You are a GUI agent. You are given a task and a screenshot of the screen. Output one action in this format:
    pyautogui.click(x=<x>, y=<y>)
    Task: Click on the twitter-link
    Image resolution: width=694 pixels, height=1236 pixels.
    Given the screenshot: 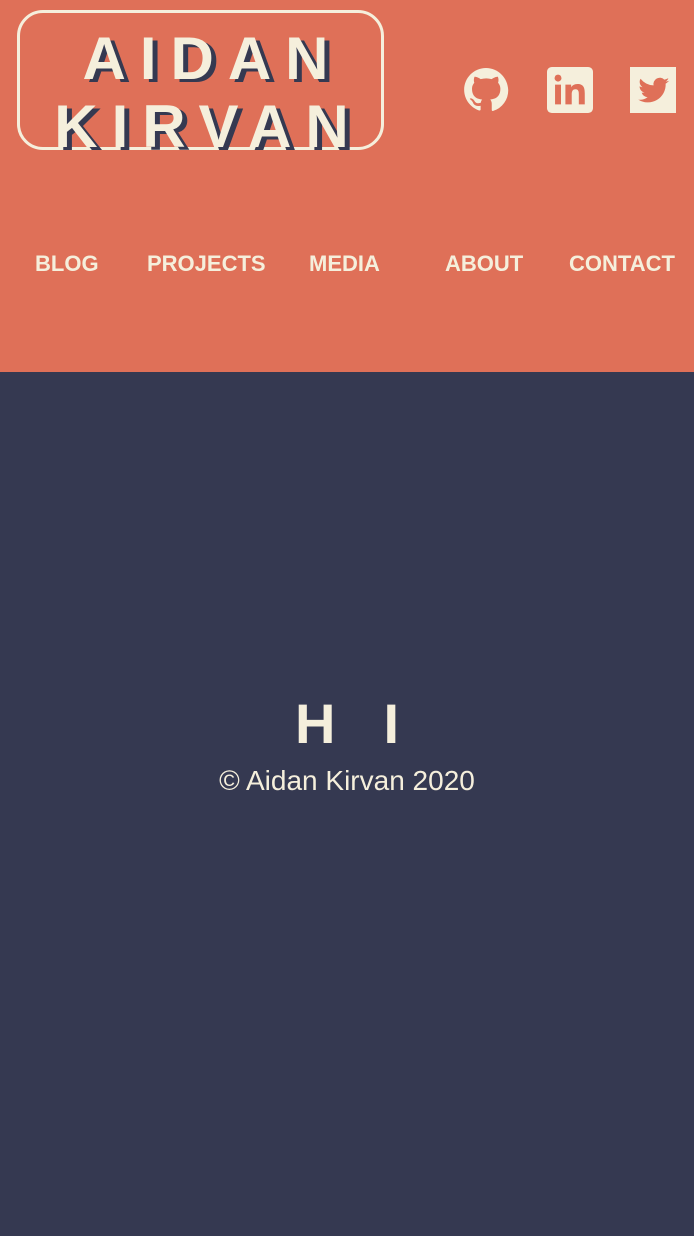 What is the action you would take?
    pyautogui.click(x=653, y=90)
    